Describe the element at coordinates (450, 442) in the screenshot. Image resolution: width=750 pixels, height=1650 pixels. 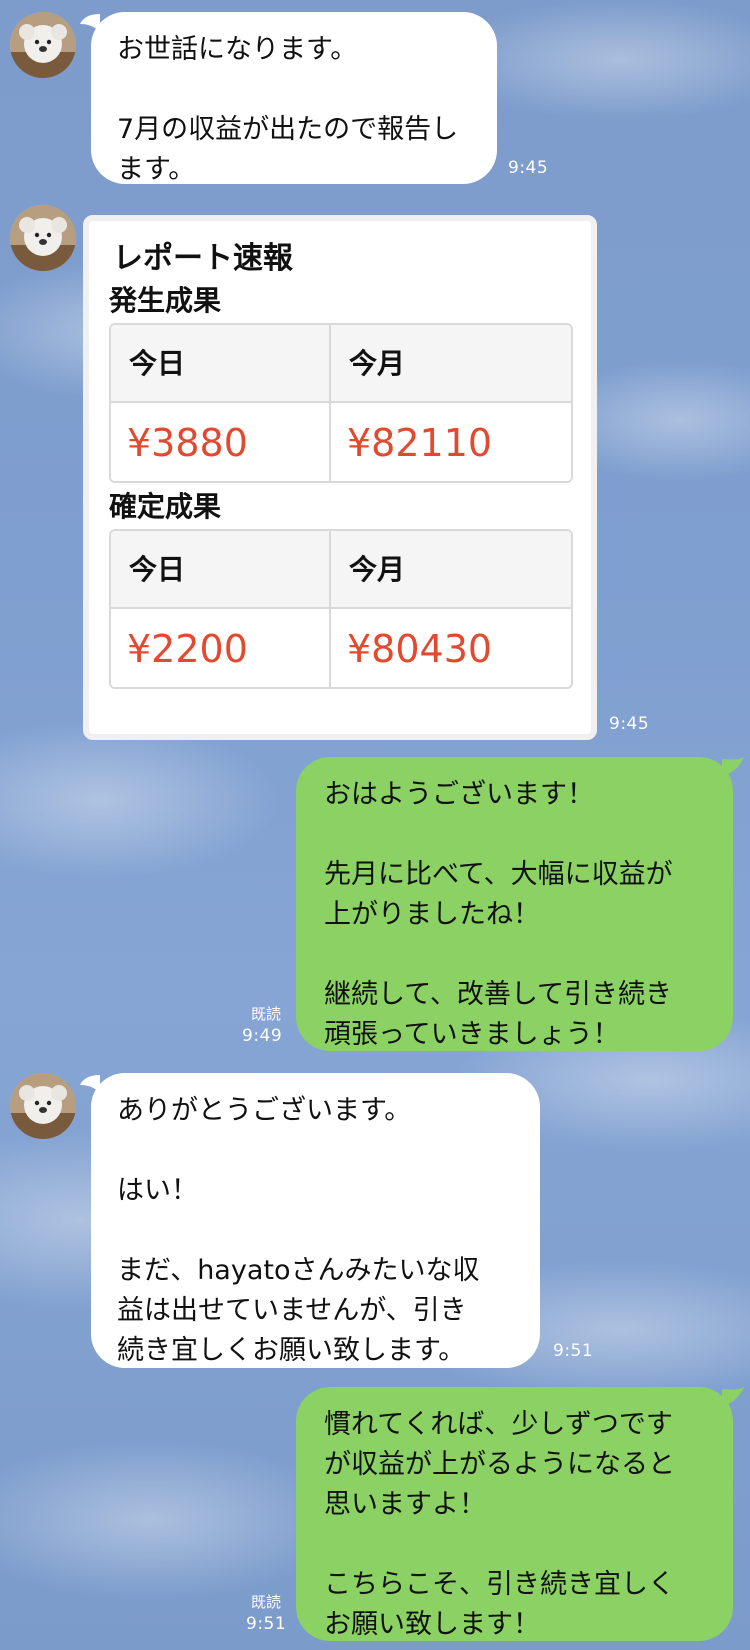
I see `table-value-month: ¥82110` at that location.